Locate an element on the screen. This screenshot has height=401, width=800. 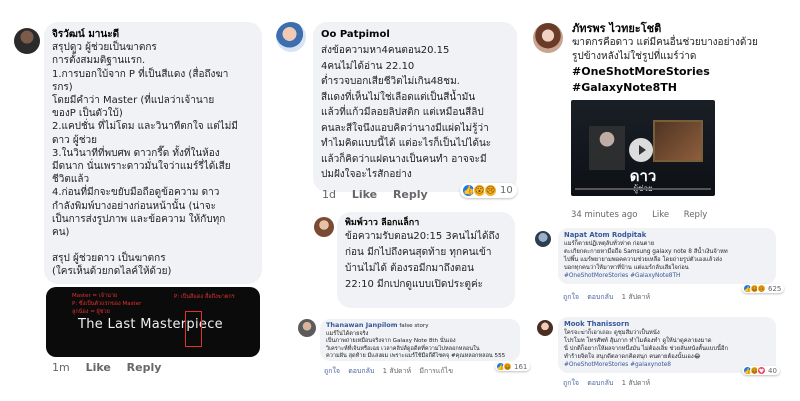
image-caption: P: เป็นสีแดง สื่อถึงฆาตกร is located at coordinates (204, 297).